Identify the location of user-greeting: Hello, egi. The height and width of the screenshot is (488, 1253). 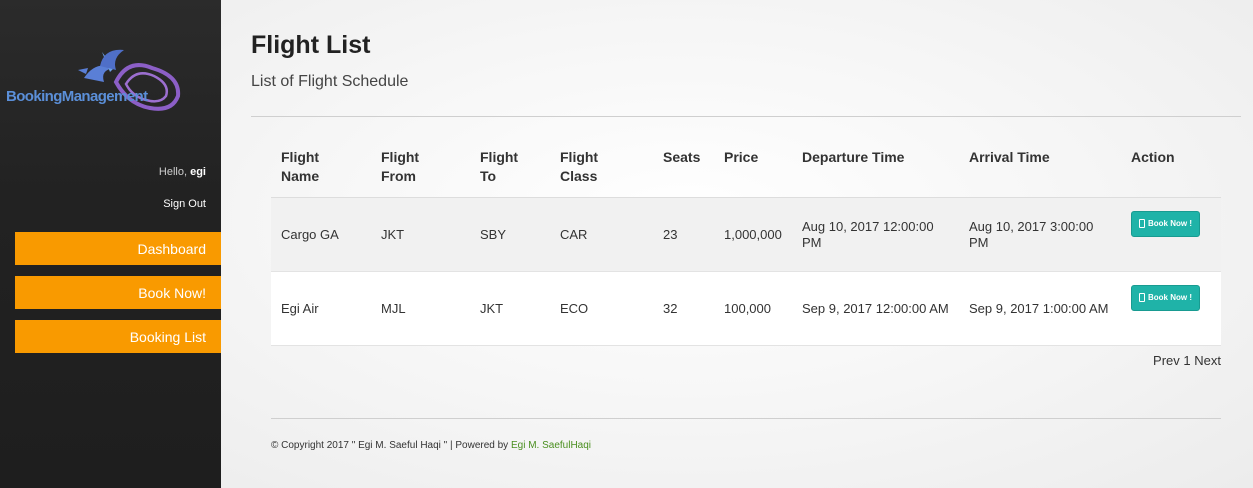
(182, 172).